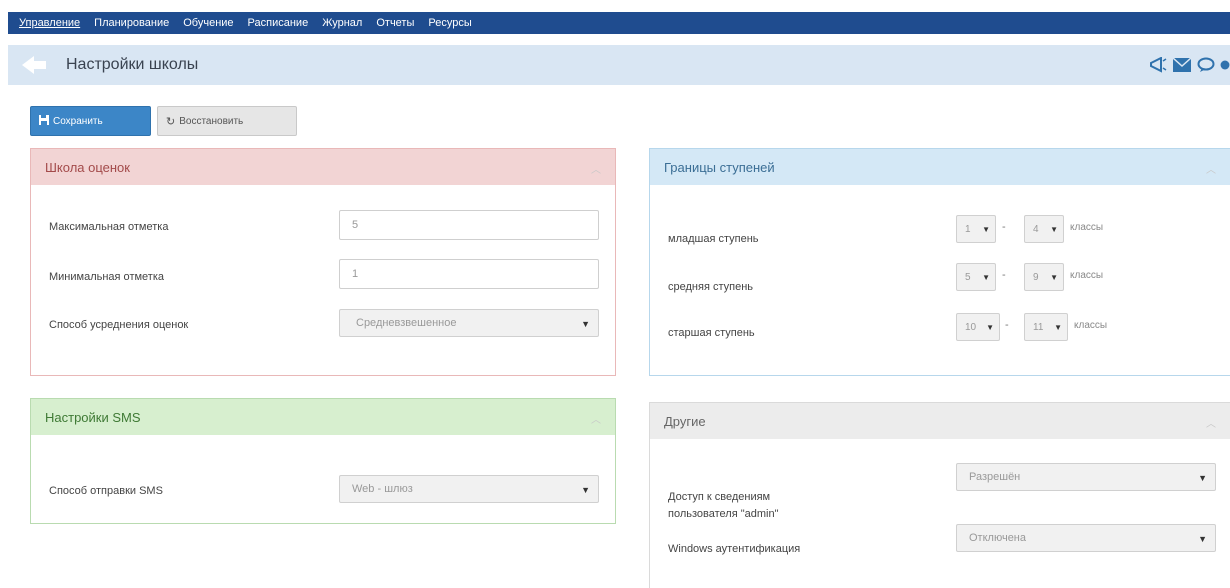  What do you see at coordinates (109, 227) in the screenshot?
I see `max-grade-label: Максимальная отметка` at bounding box center [109, 227].